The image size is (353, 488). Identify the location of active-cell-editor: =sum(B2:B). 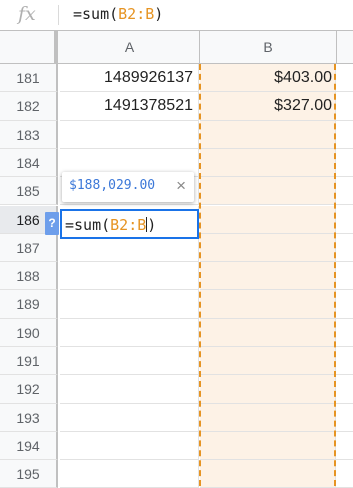
(129, 224).